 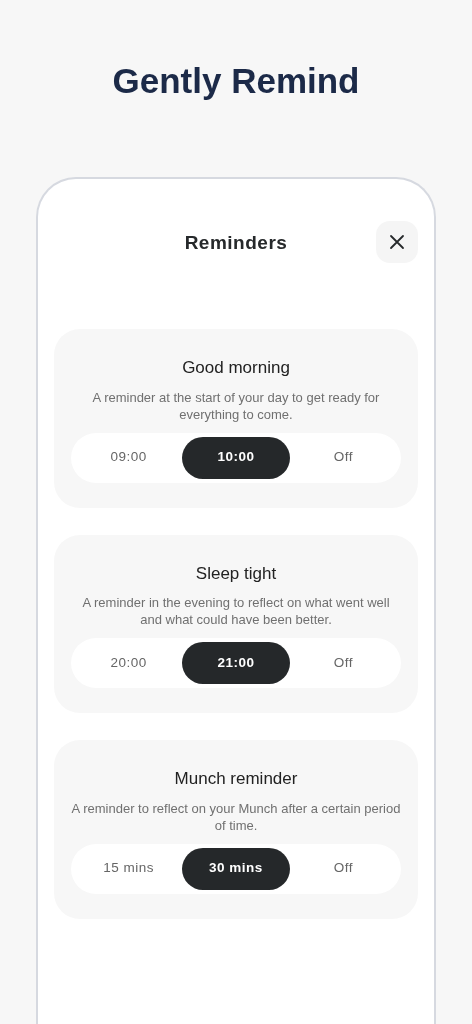 What do you see at coordinates (129, 663) in the screenshot?
I see `option-button: 20:00` at bounding box center [129, 663].